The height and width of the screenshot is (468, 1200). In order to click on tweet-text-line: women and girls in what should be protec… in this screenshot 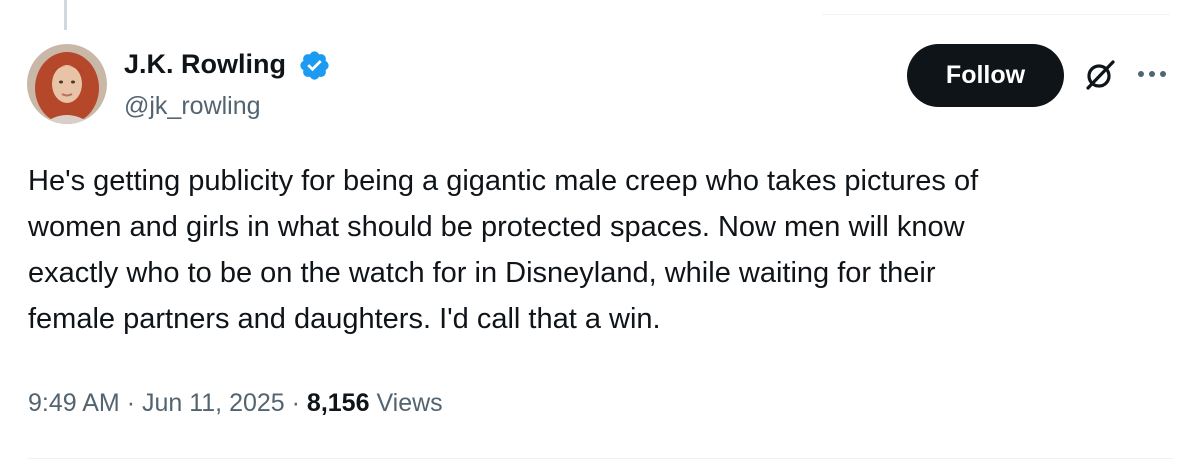, I will do `click(496, 227)`.